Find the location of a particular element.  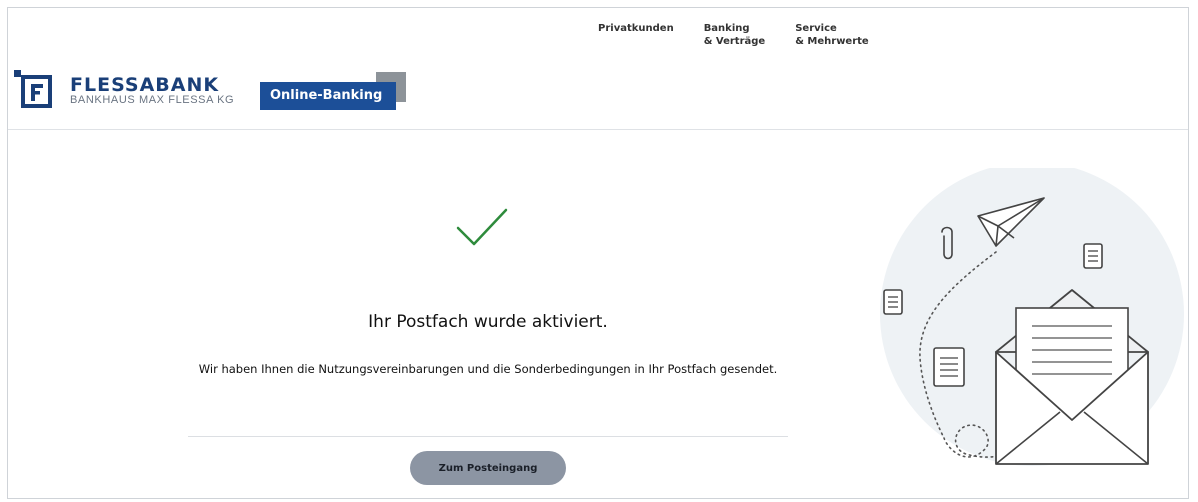

checkmark-icon is located at coordinates (482, 227).